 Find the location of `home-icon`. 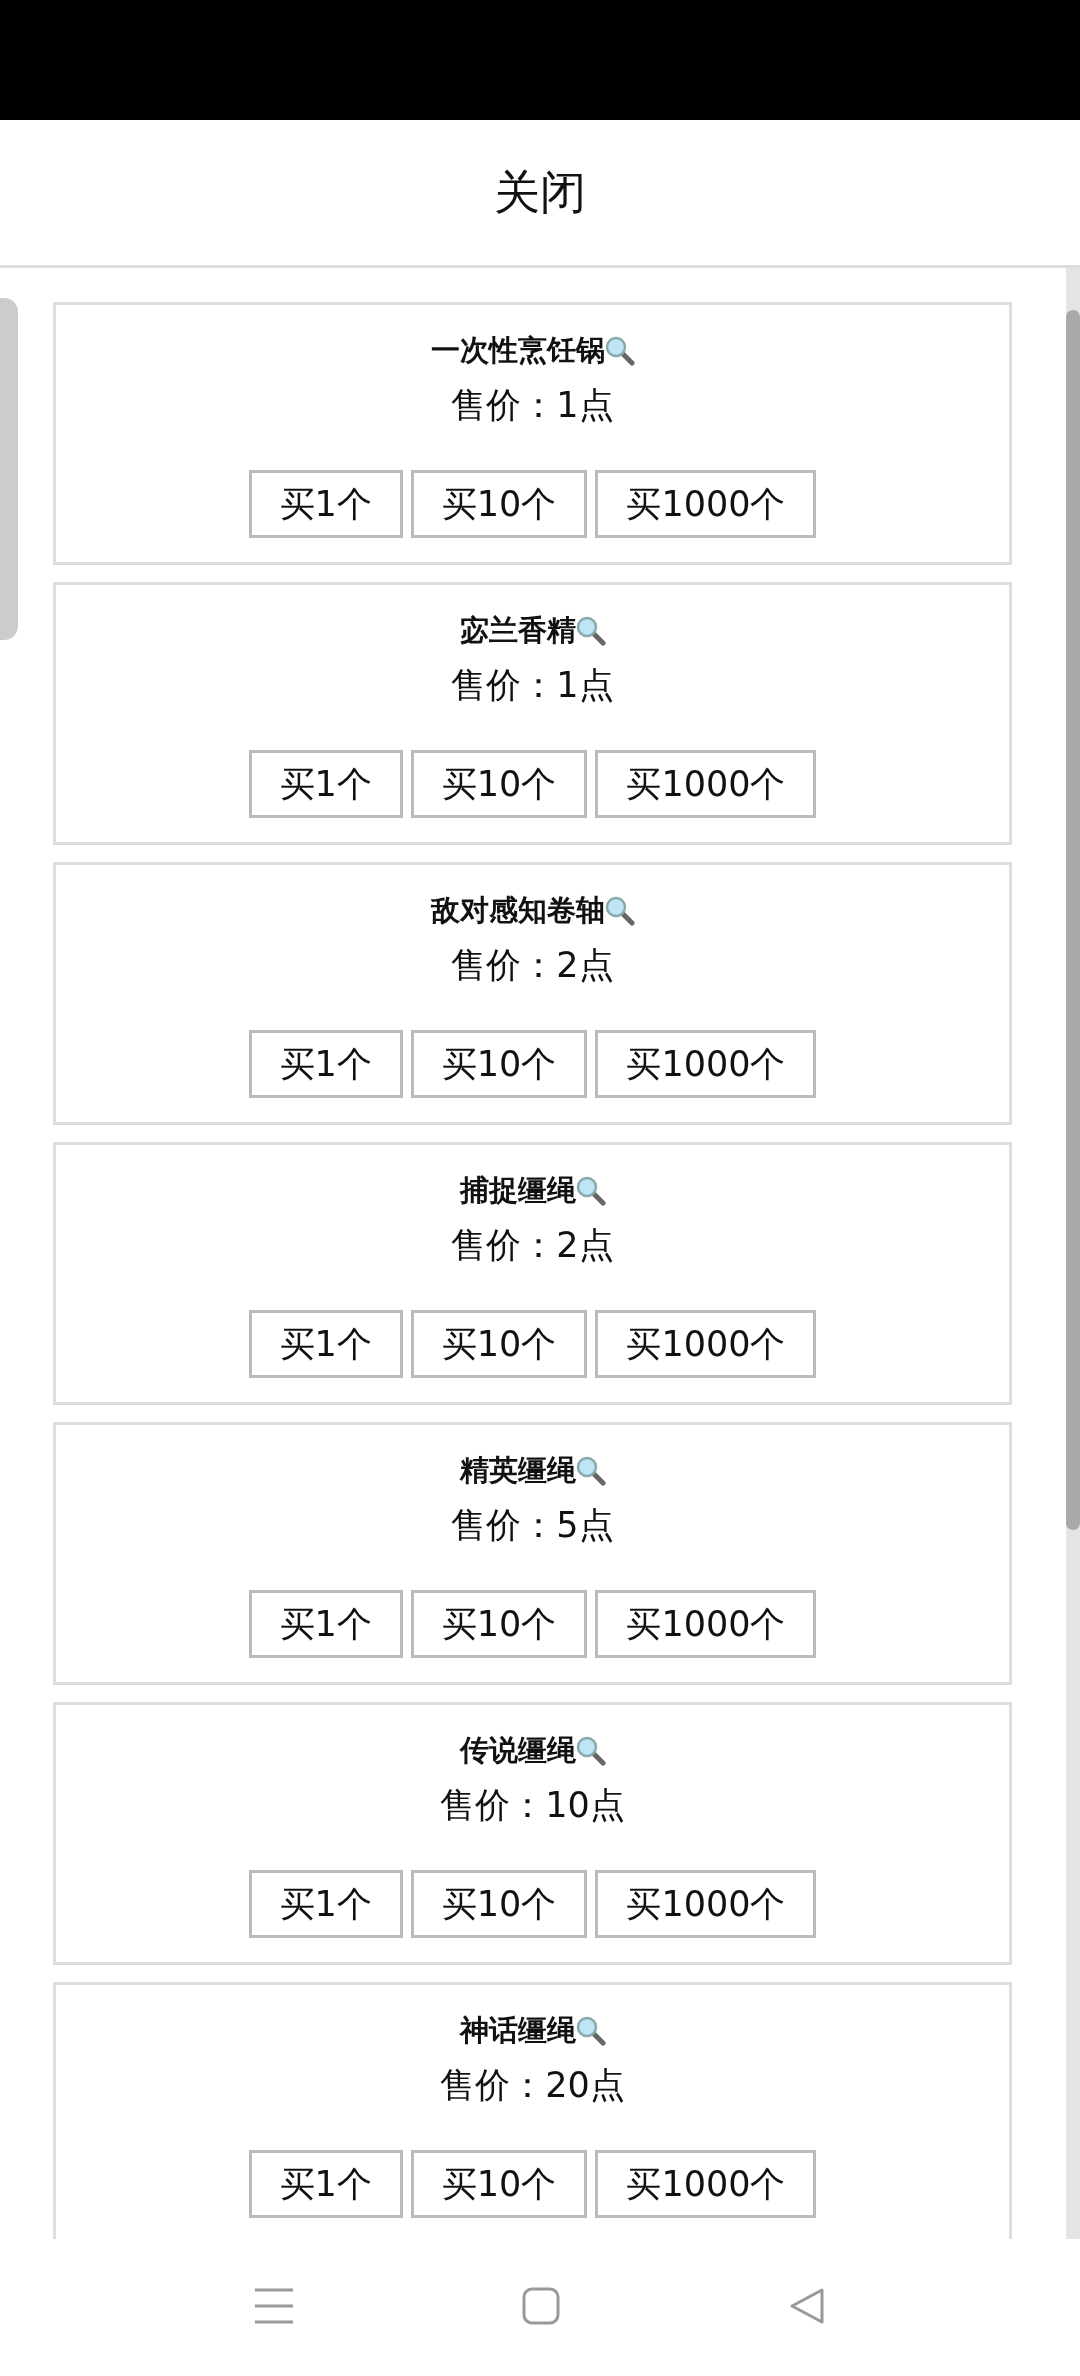

home-icon is located at coordinates (541, 2306).